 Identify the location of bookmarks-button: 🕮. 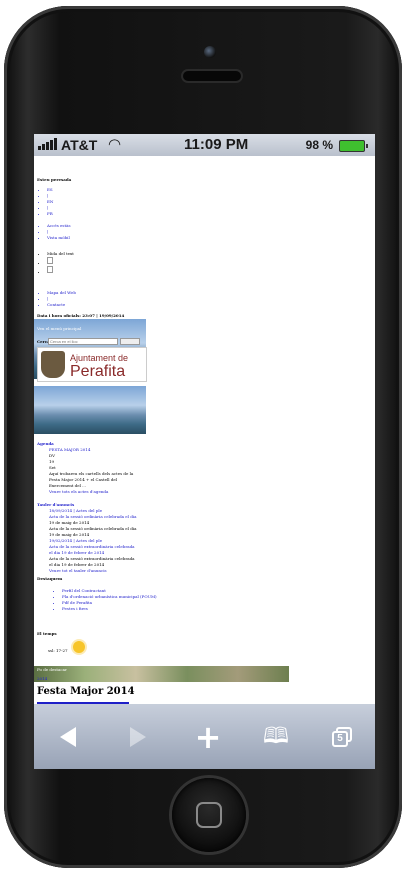
(276, 737).